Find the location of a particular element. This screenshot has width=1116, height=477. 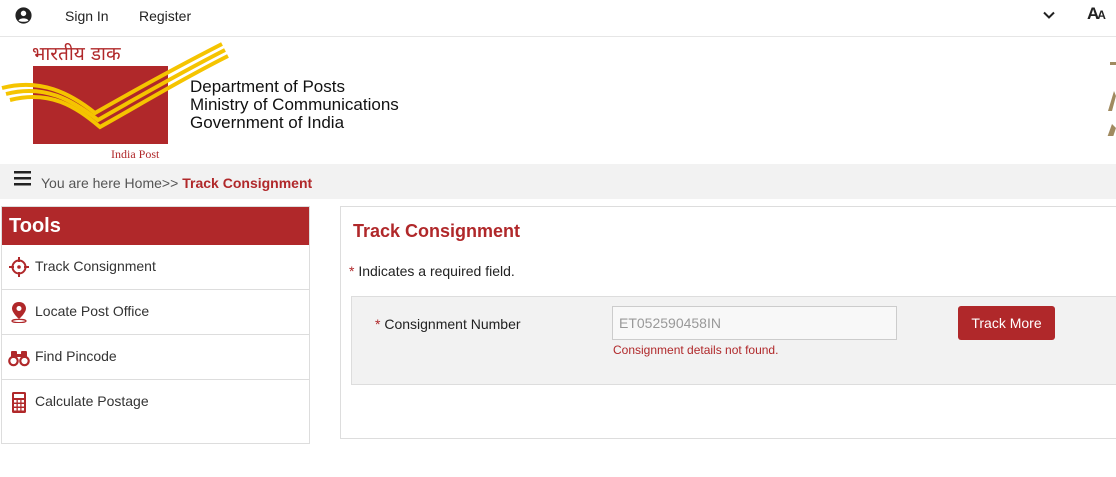

calculator-icon is located at coordinates (19, 402).